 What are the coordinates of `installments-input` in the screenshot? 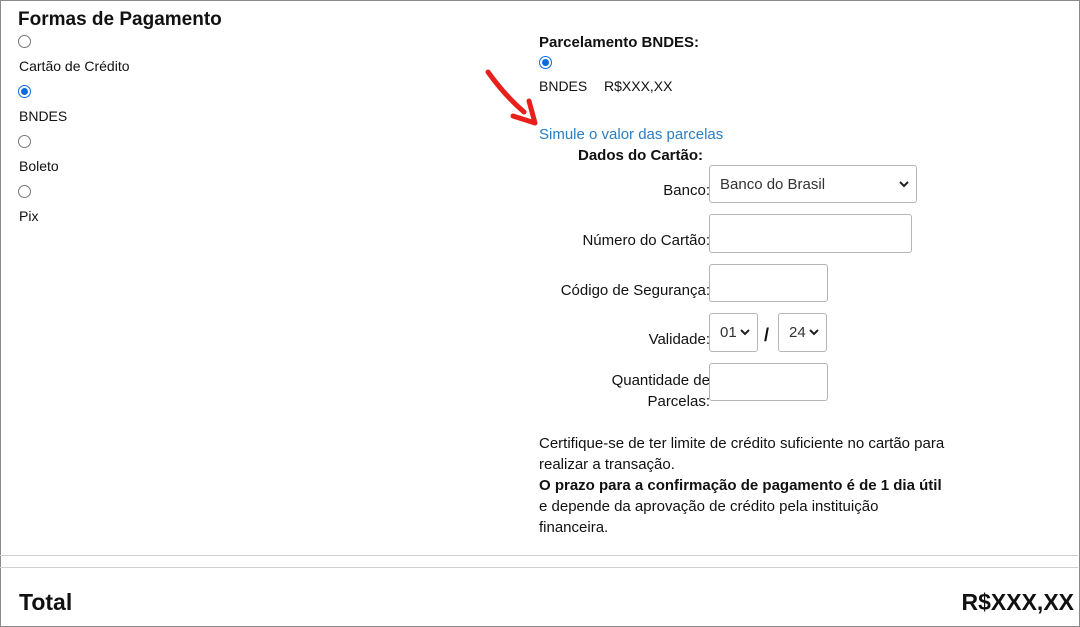 It's located at (768, 382).